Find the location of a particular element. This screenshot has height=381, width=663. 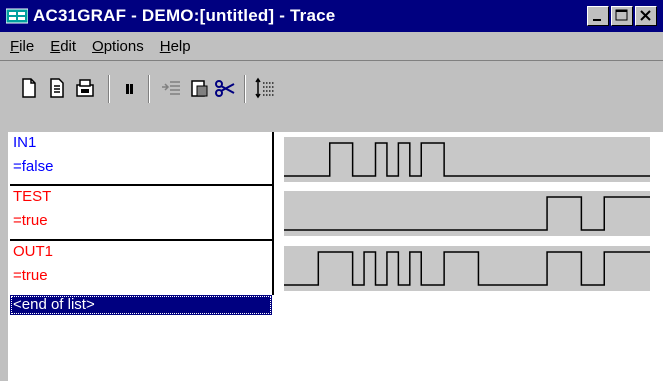

close-icon is located at coordinates (645, 15).